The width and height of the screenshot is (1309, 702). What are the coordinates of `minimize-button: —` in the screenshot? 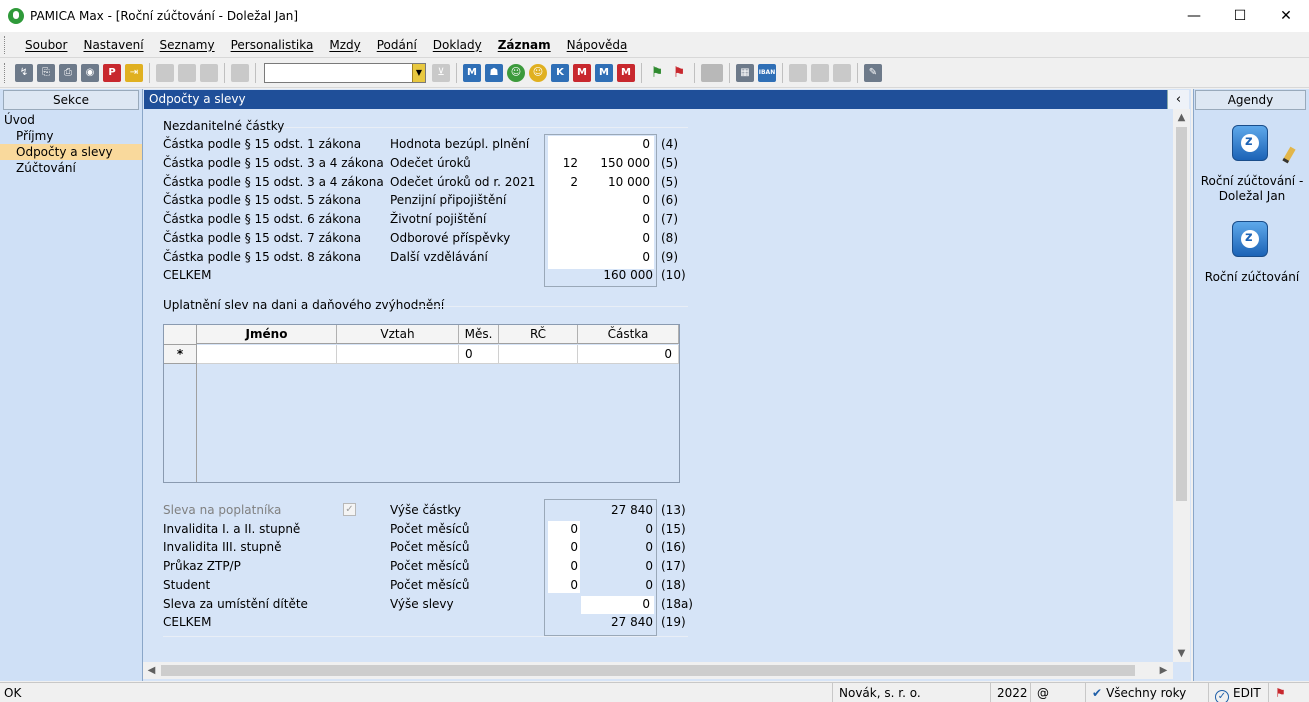 It's located at (1194, 16).